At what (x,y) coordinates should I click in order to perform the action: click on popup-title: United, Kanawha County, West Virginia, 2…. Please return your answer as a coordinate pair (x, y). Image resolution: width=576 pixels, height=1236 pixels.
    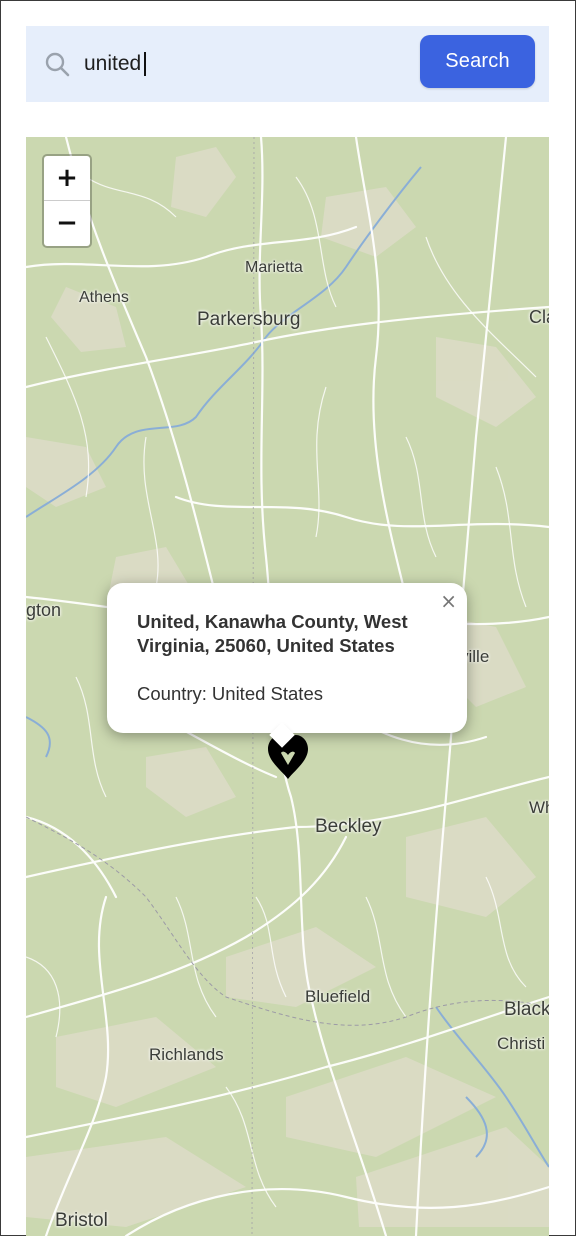
    Looking at the image, I should click on (272, 633).